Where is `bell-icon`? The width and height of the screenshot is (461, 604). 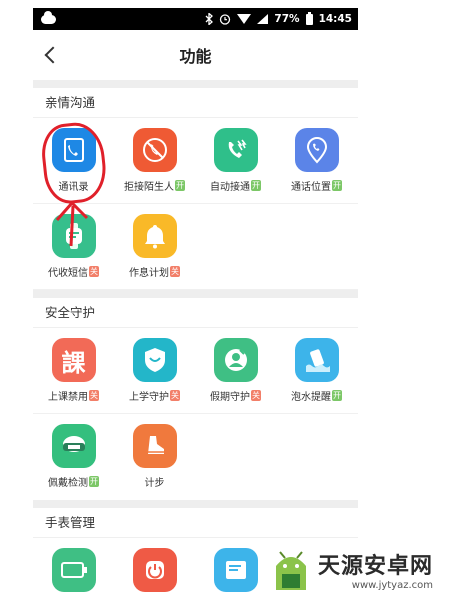 bell-icon is located at coordinates (154, 236).